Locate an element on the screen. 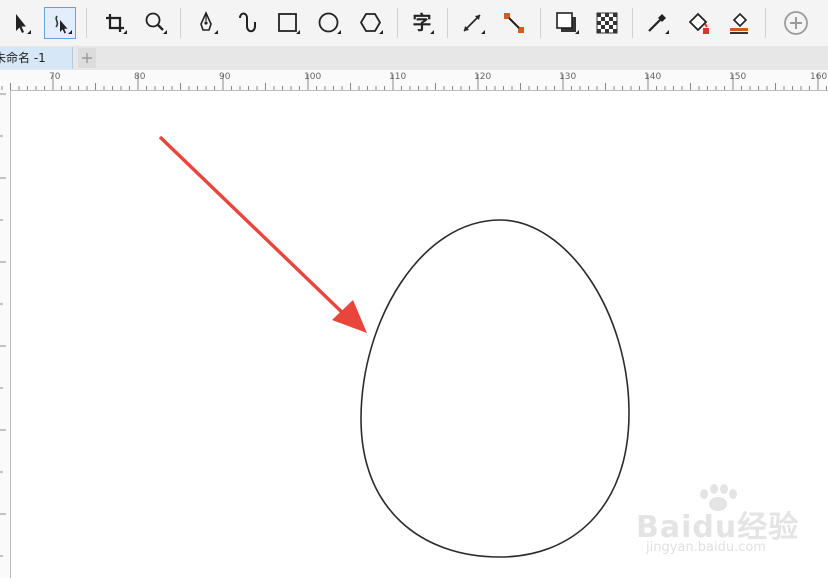  annotation-arrow is located at coordinates (254, 227).